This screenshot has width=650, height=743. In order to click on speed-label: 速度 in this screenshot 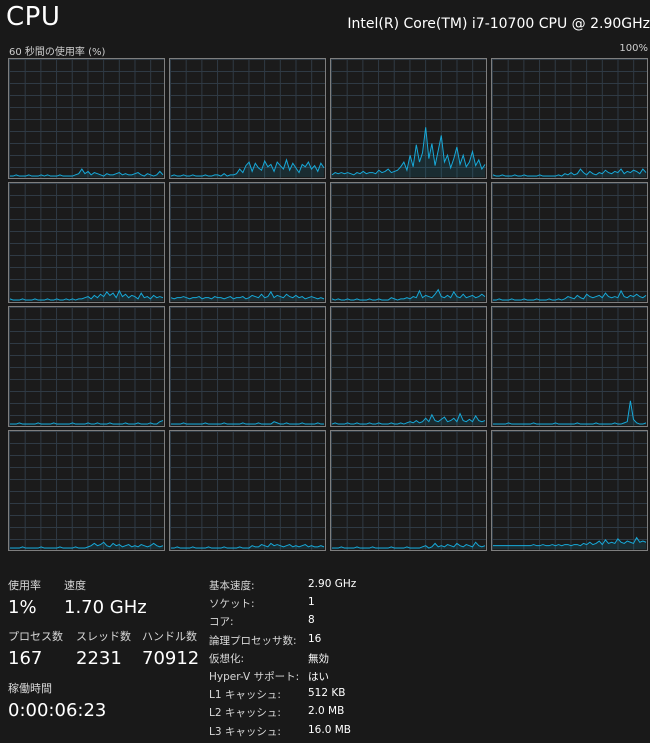, I will do `click(75, 585)`.